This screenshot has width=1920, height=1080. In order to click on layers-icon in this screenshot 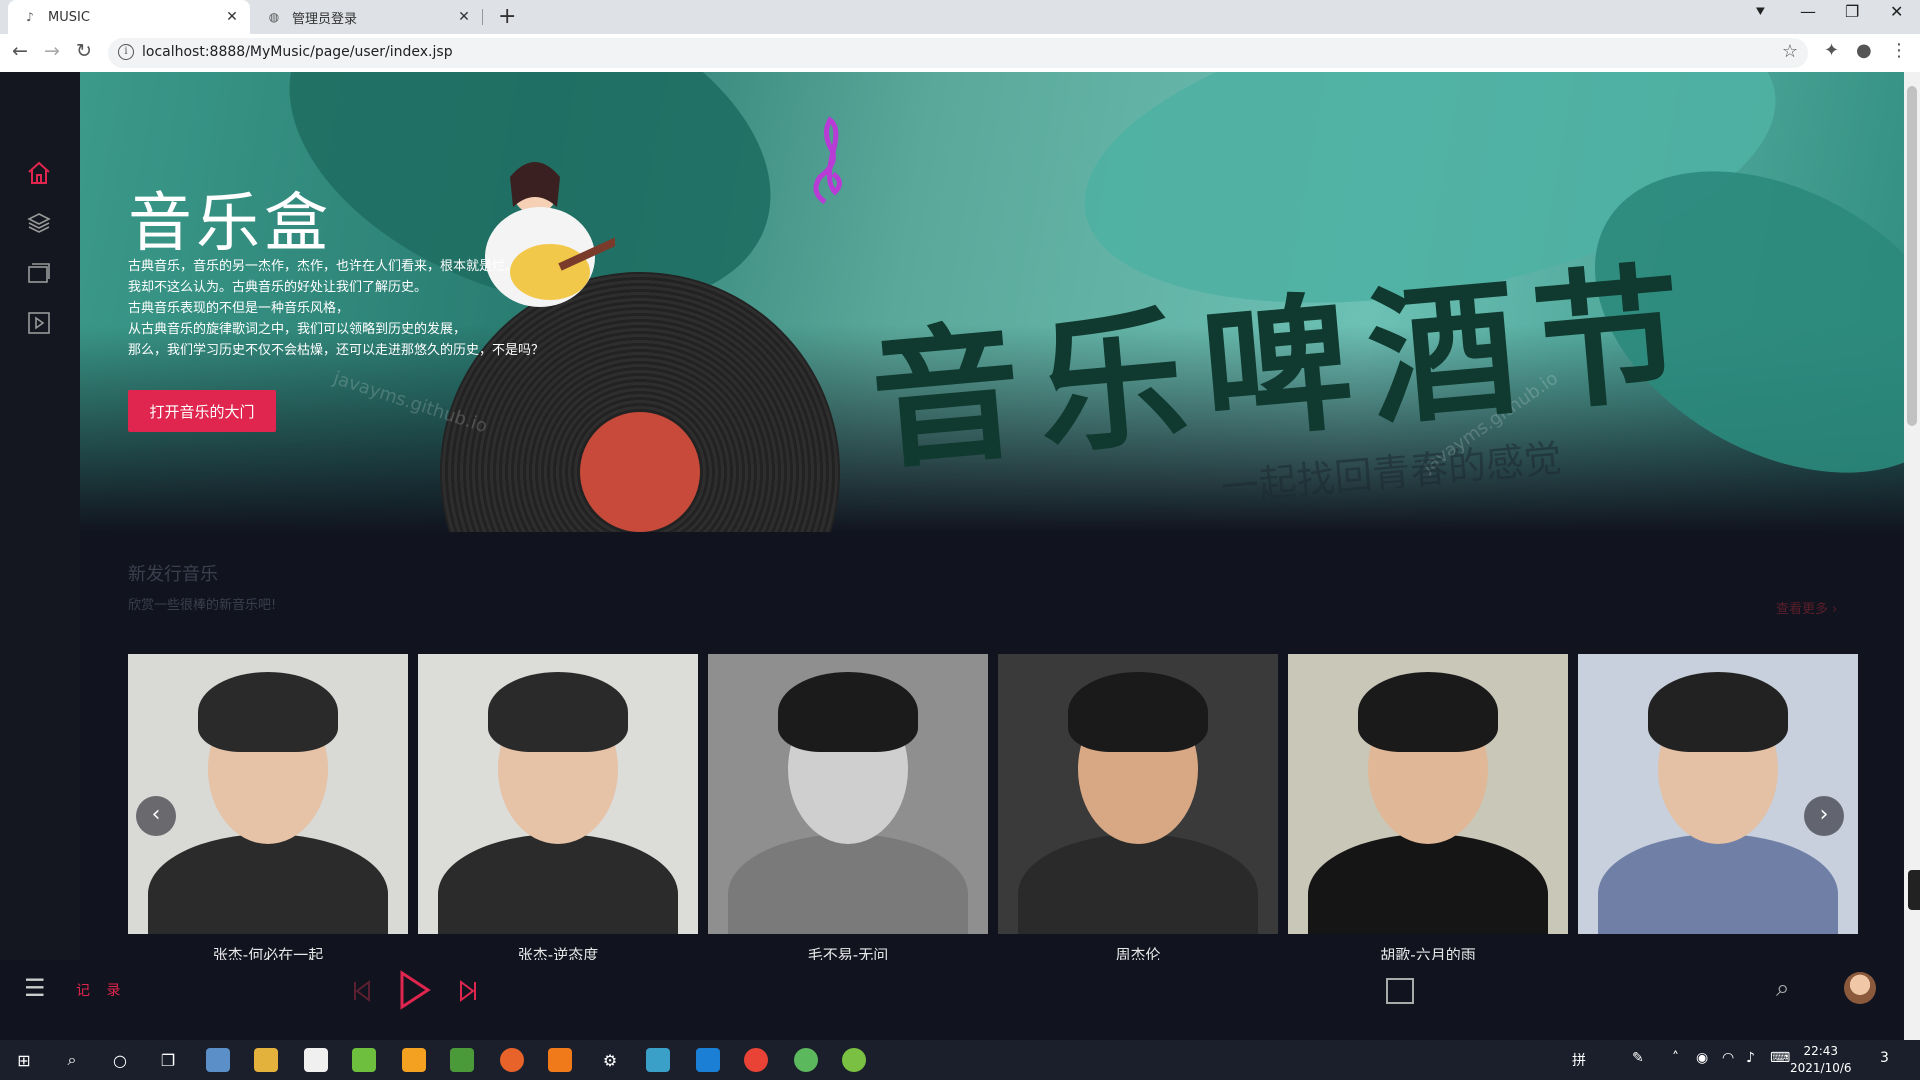, I will do `click(39, 223)`.